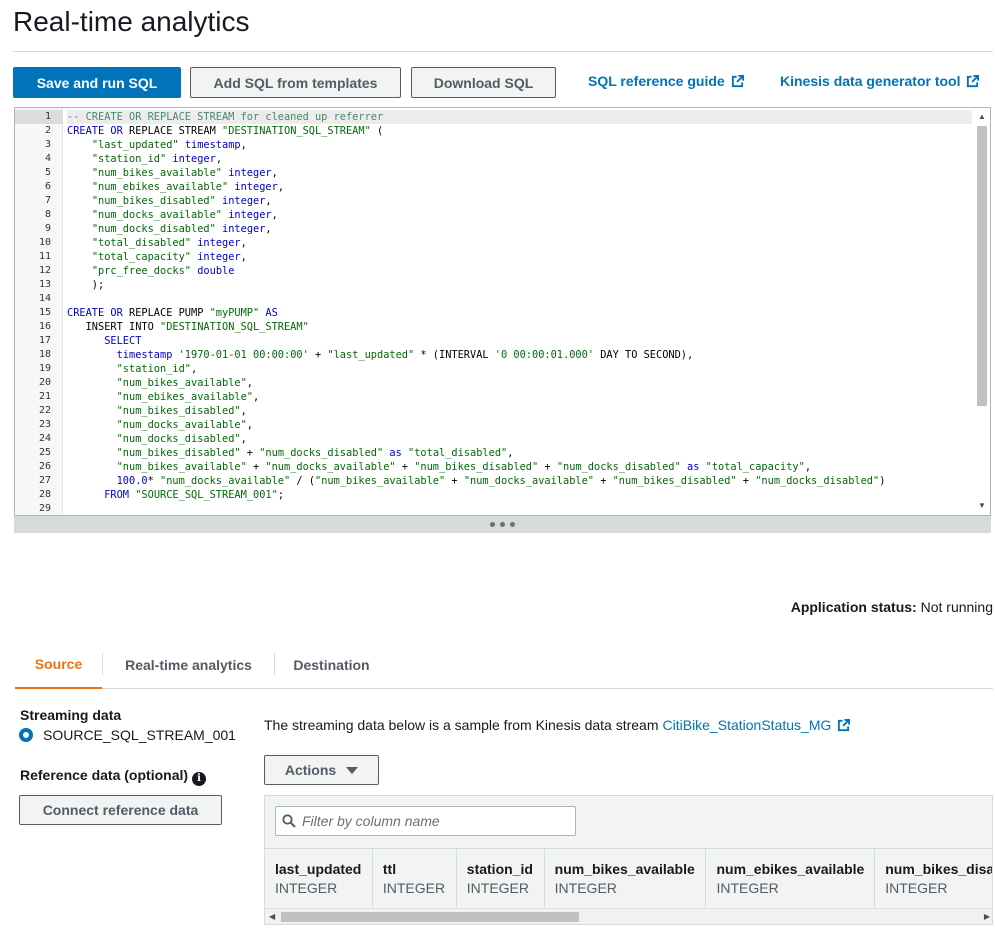 Image resolution: width=995 pixels, height=929 pixels. What do you see at coordinates (44, 424) in the screenshot?
I see `line-number: 23` at bounding box center [44, 424].